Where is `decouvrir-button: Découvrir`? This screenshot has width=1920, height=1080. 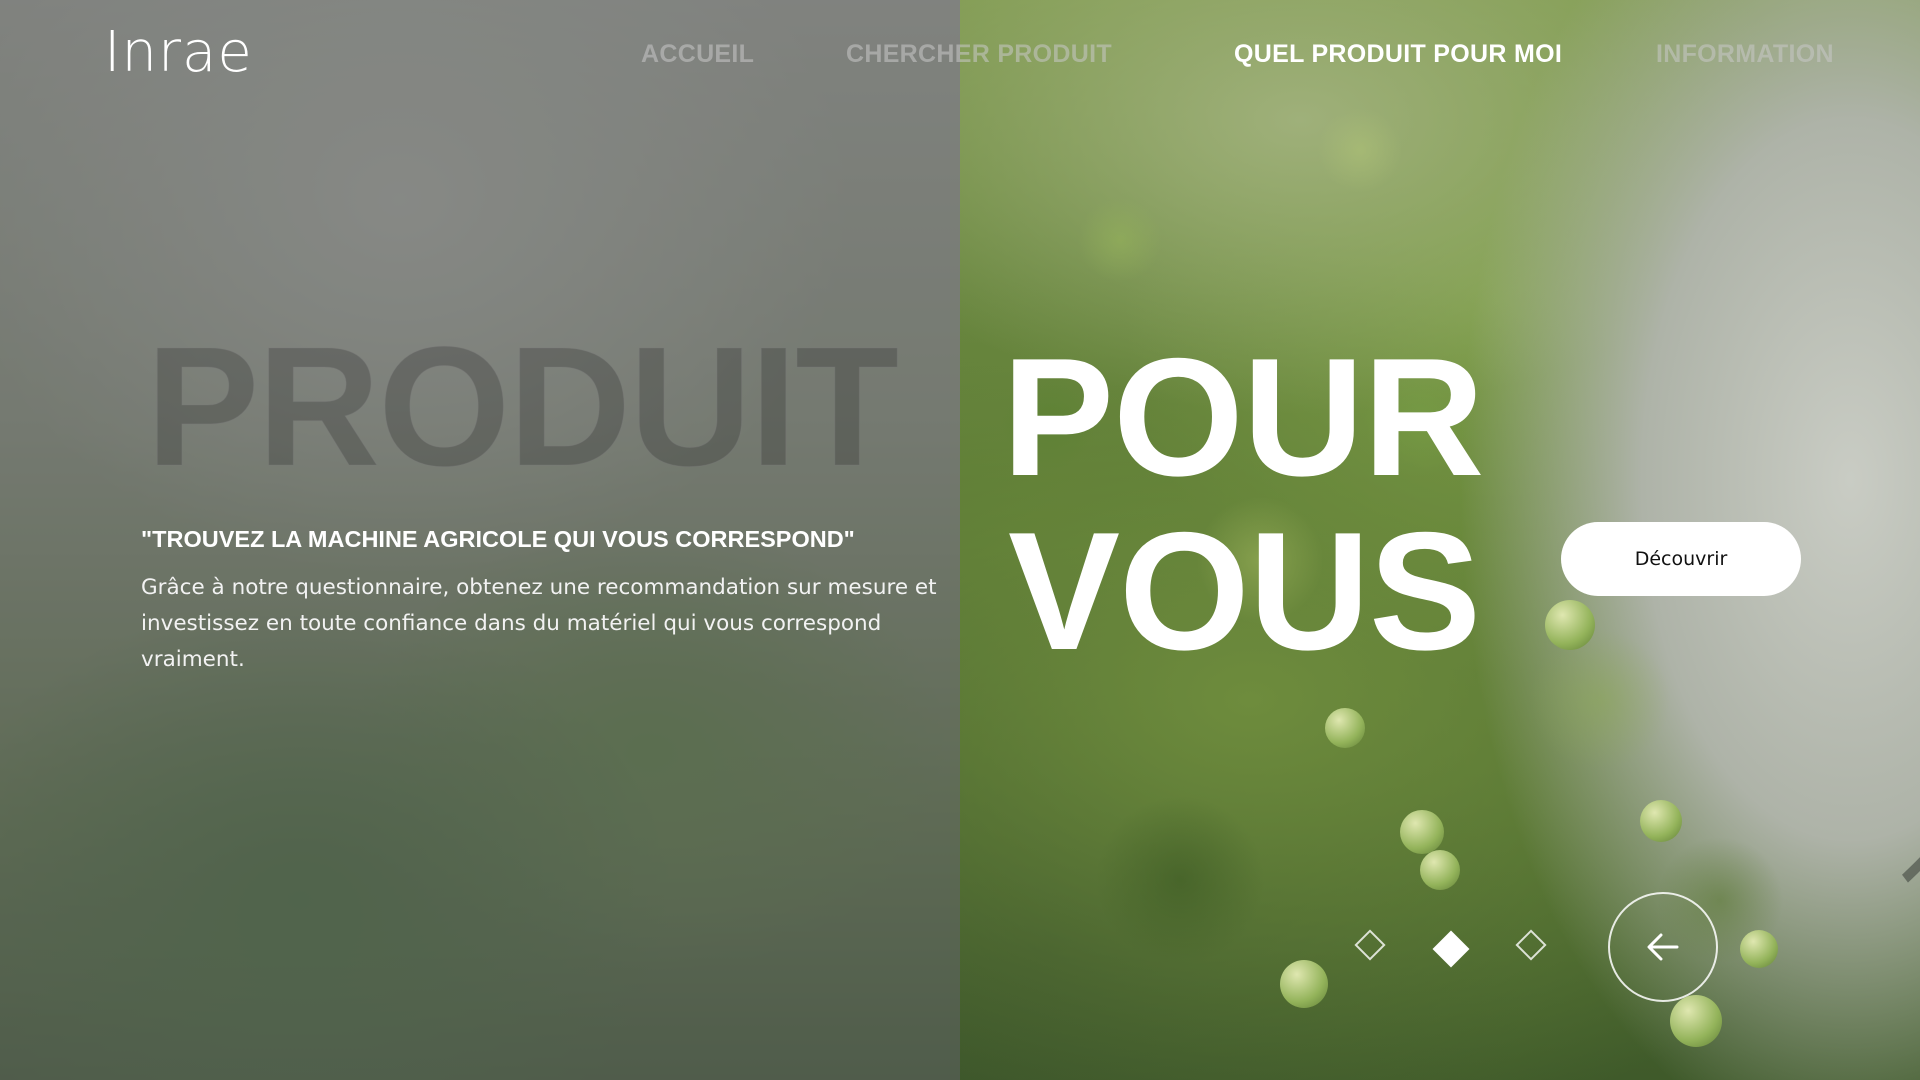 decouvrir-button: Découvrir is located at coordinates (1681, 559).